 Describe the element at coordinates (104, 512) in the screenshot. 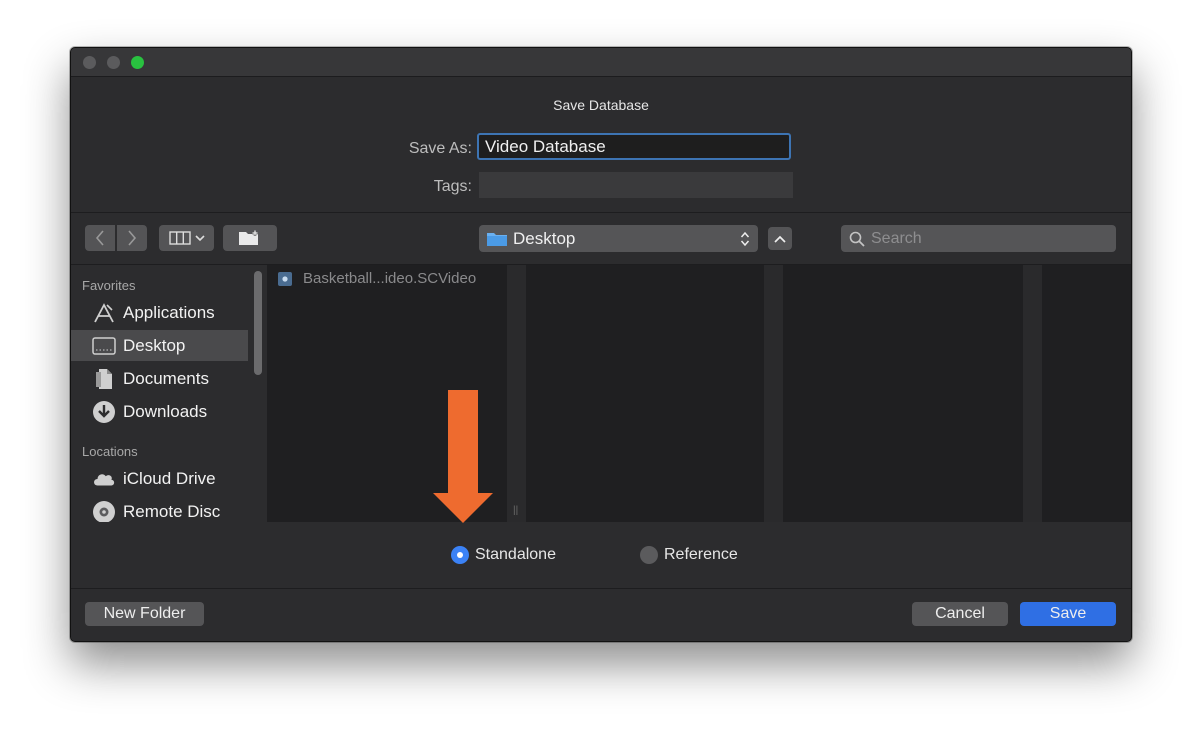

I see `disc-icon` at that location.